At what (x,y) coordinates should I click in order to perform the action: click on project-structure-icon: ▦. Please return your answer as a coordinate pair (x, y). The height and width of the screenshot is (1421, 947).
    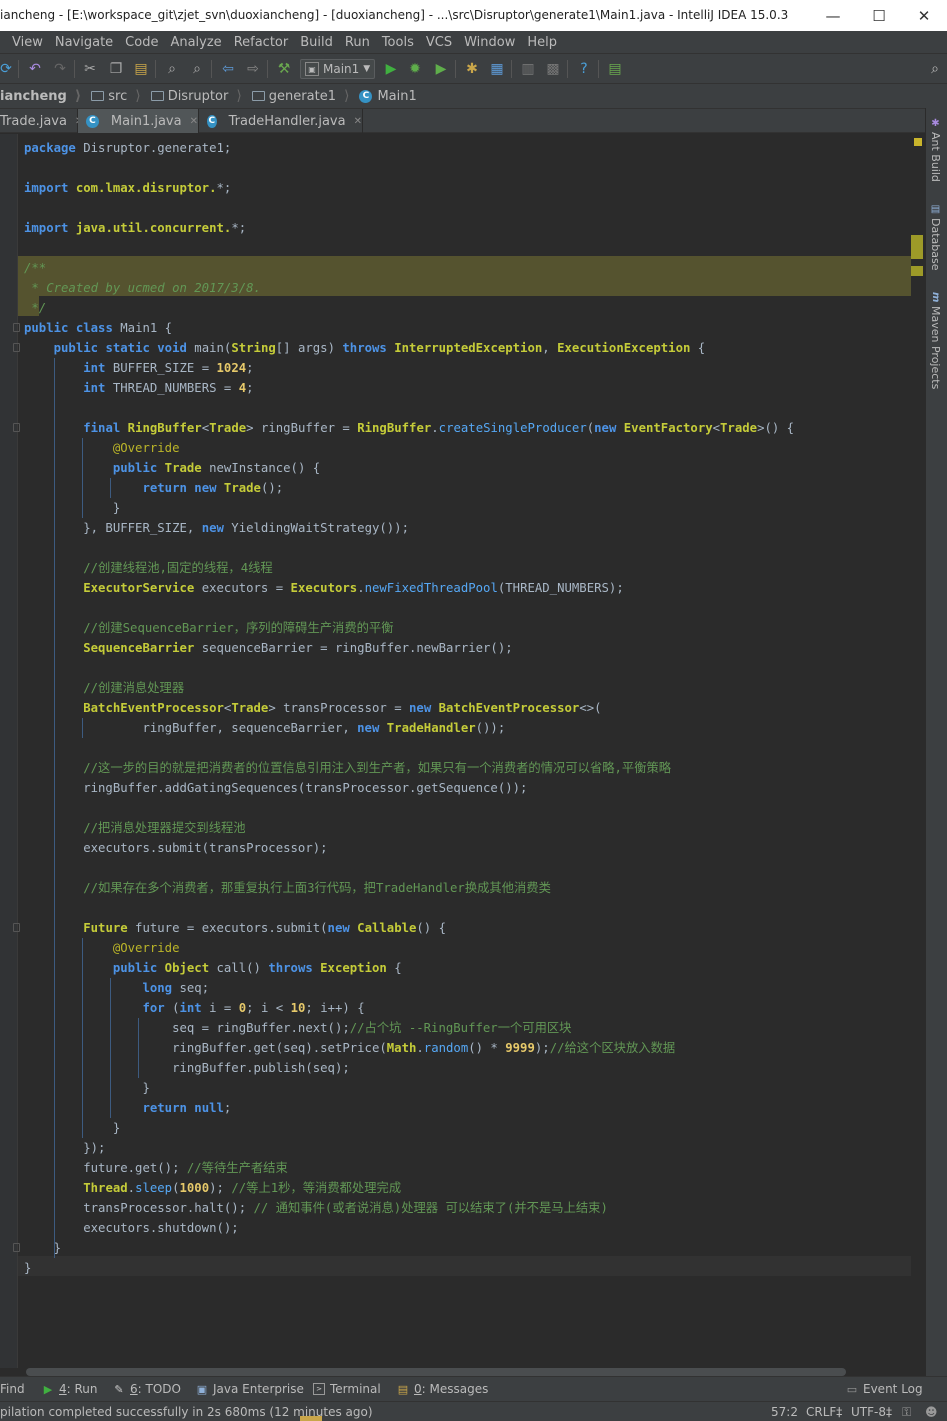
    Looking at the image, I should click on (497, 69).